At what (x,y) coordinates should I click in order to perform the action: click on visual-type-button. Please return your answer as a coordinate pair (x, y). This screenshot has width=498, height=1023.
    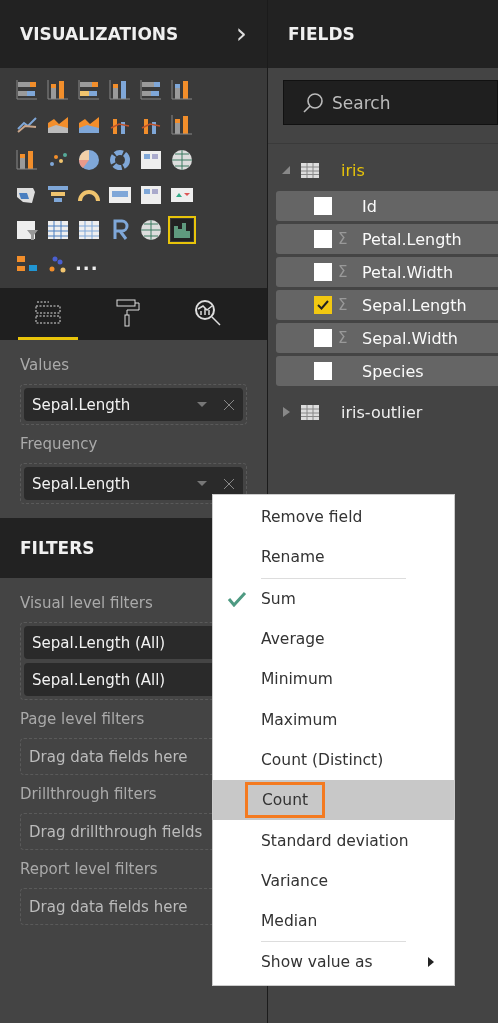
    Looking at the image, I should click on (182, 230).